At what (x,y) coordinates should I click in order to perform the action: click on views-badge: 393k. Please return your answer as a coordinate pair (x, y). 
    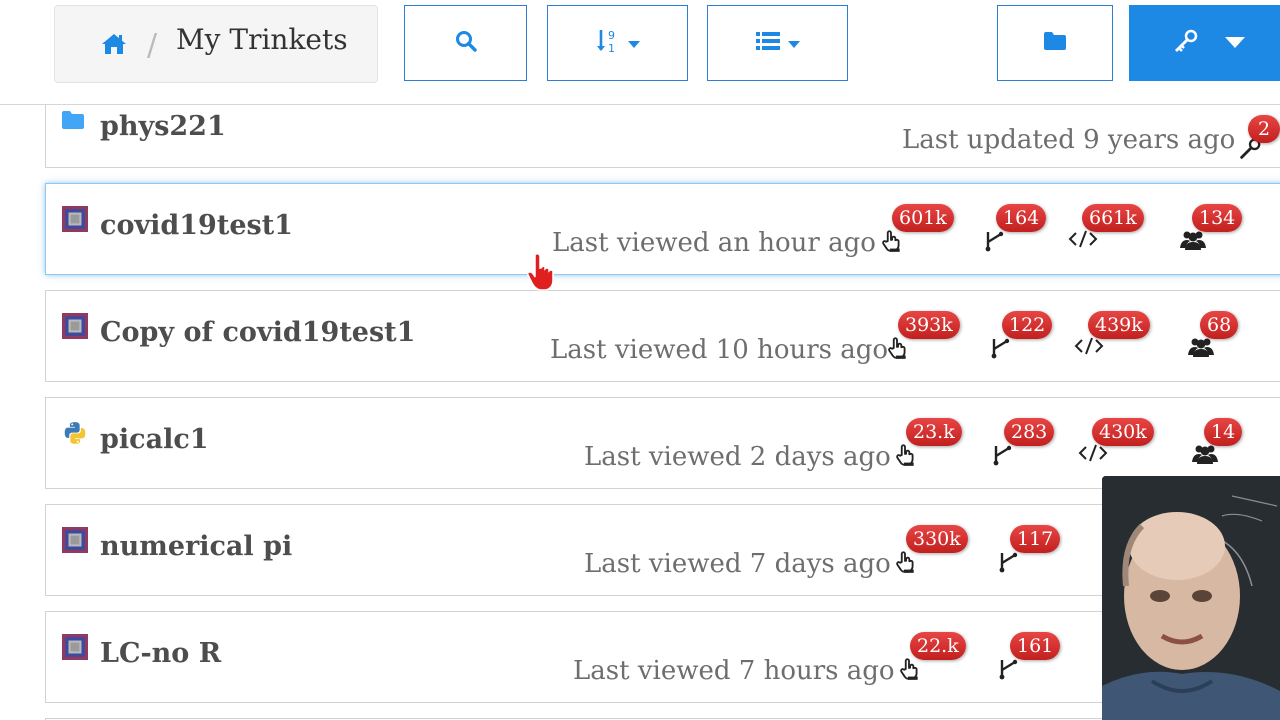
    Looking at the image, I should click on (929, 325).